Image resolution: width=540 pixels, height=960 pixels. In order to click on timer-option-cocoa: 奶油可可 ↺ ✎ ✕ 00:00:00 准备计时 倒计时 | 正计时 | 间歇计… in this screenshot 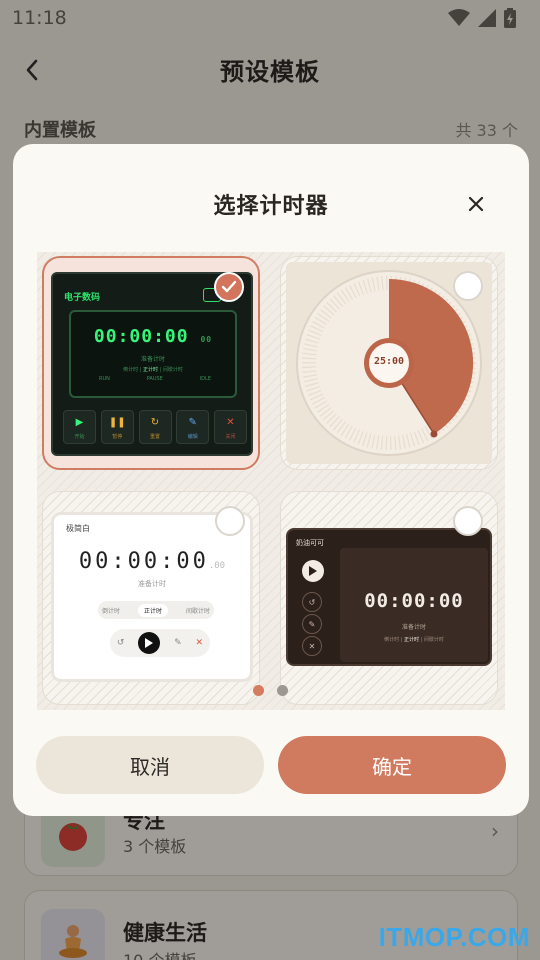, I will do `click(389, 598)`.